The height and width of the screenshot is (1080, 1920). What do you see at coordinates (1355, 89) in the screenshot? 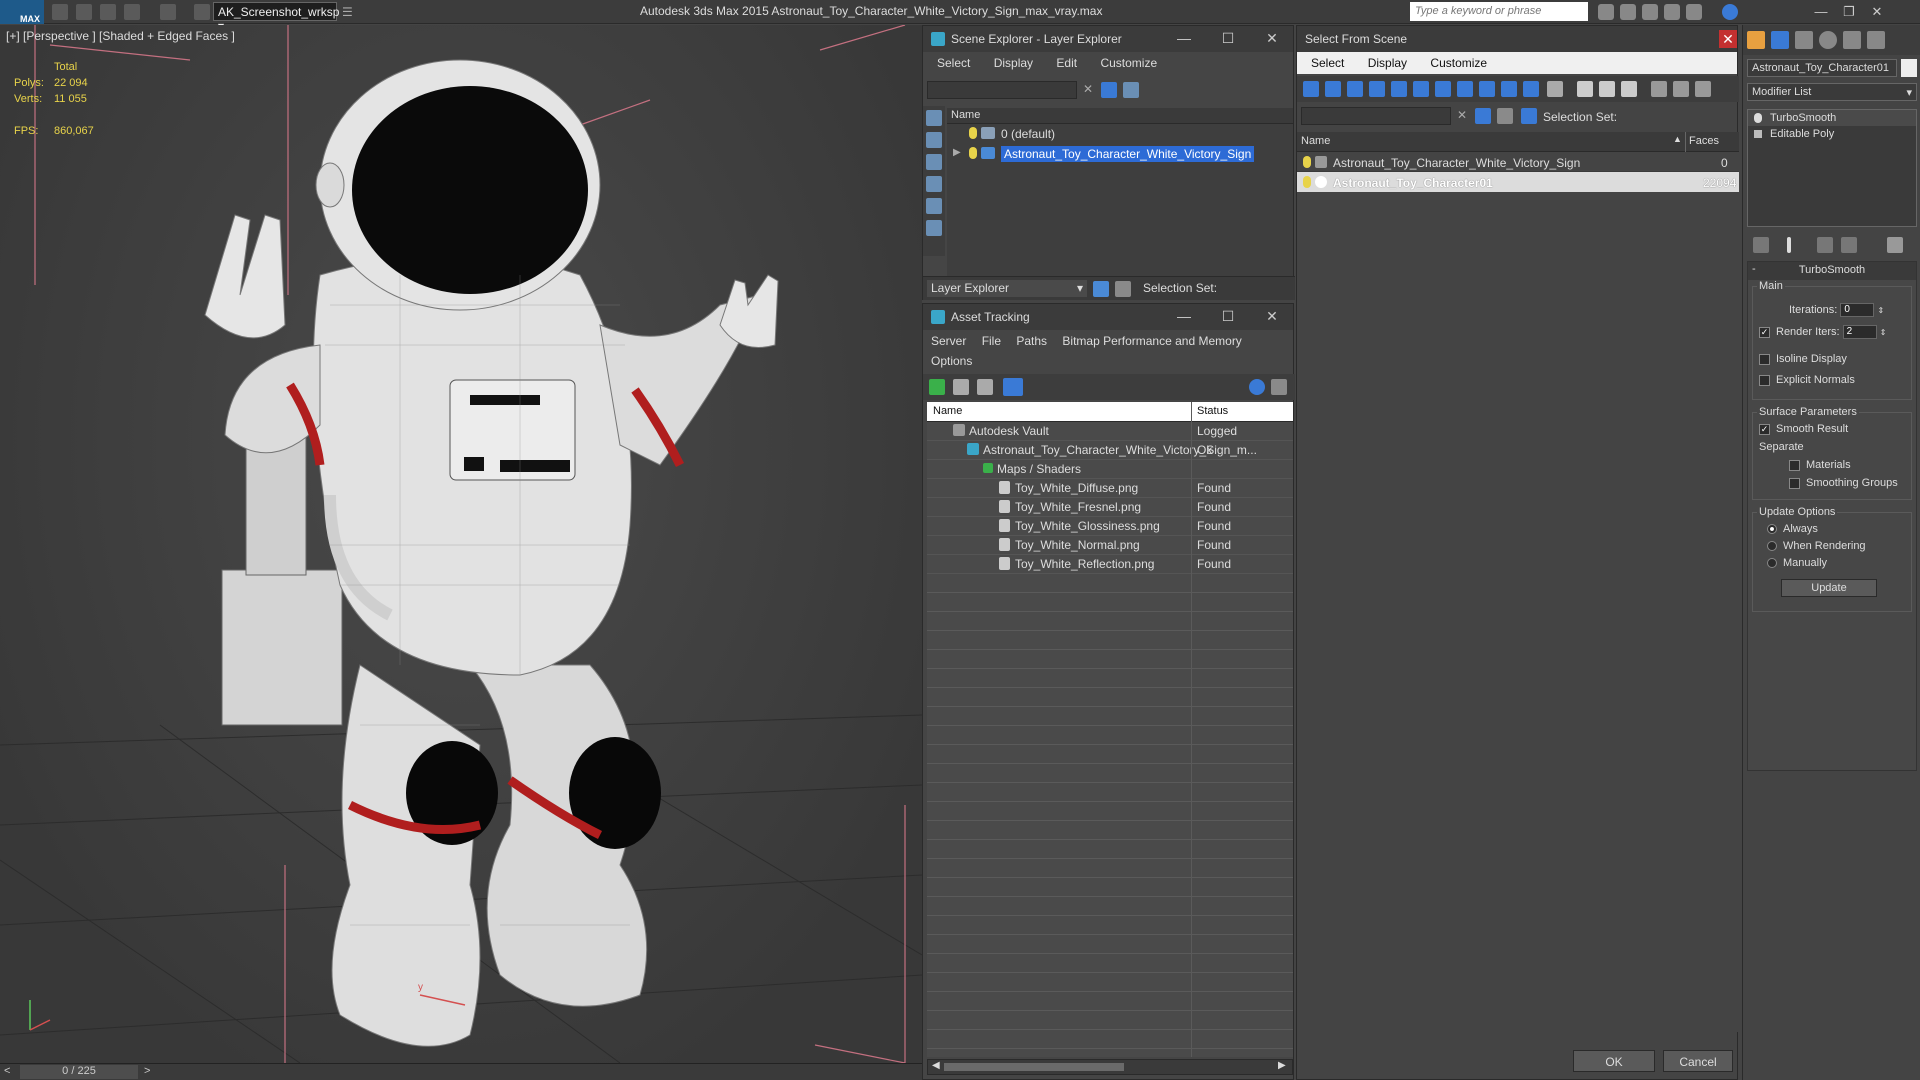
I see `lights-filter-icon` at bounding box center [1355, 89].